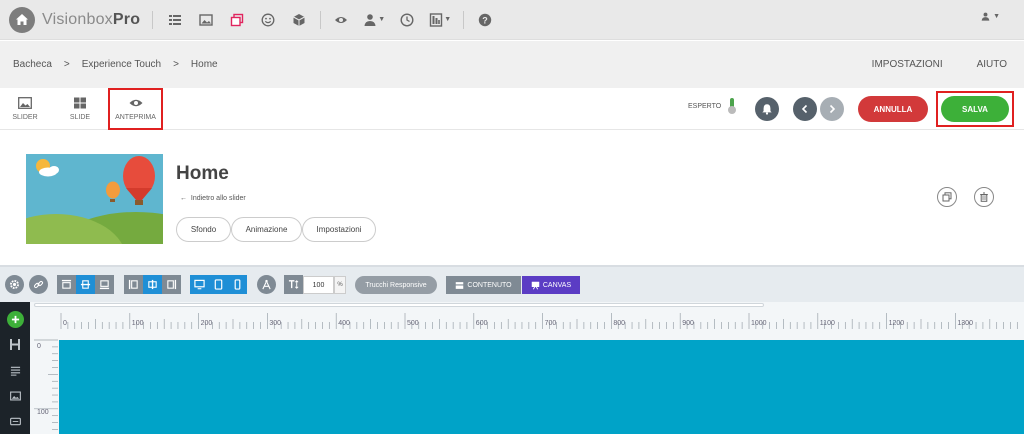 Image resolution: width=1024 pixels, height=434 pixels. What do you see at coordinates (619, 323) in the screenshot?
I see `ruler-label: 800` at bounding box center [619, 323].